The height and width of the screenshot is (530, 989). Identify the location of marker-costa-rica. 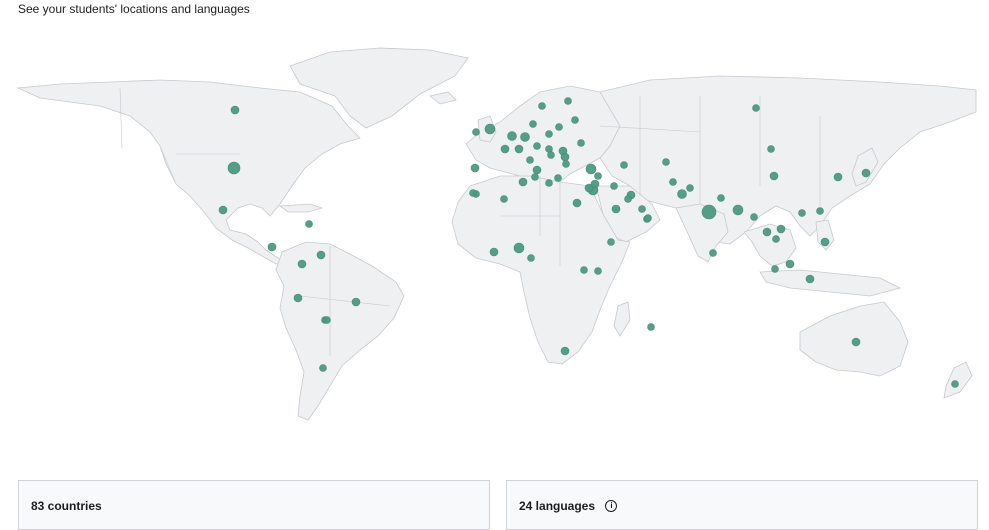
(272, 247).